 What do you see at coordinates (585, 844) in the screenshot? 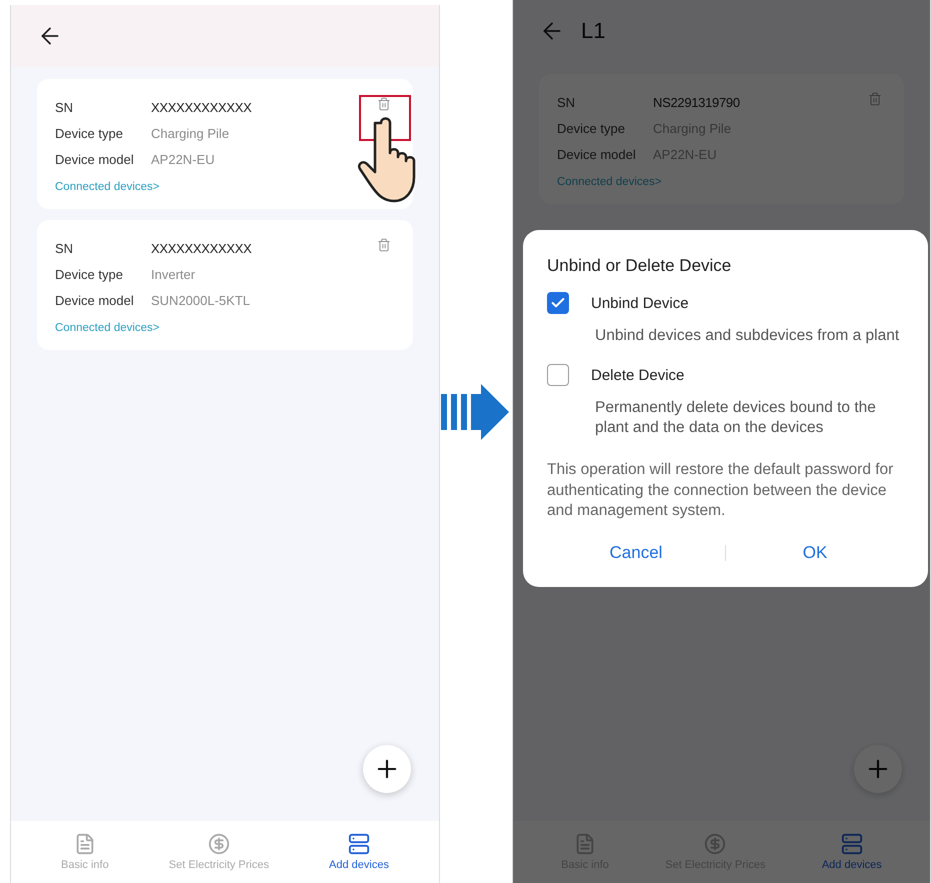
I see `document-icon` at bounding box center [585, 844].